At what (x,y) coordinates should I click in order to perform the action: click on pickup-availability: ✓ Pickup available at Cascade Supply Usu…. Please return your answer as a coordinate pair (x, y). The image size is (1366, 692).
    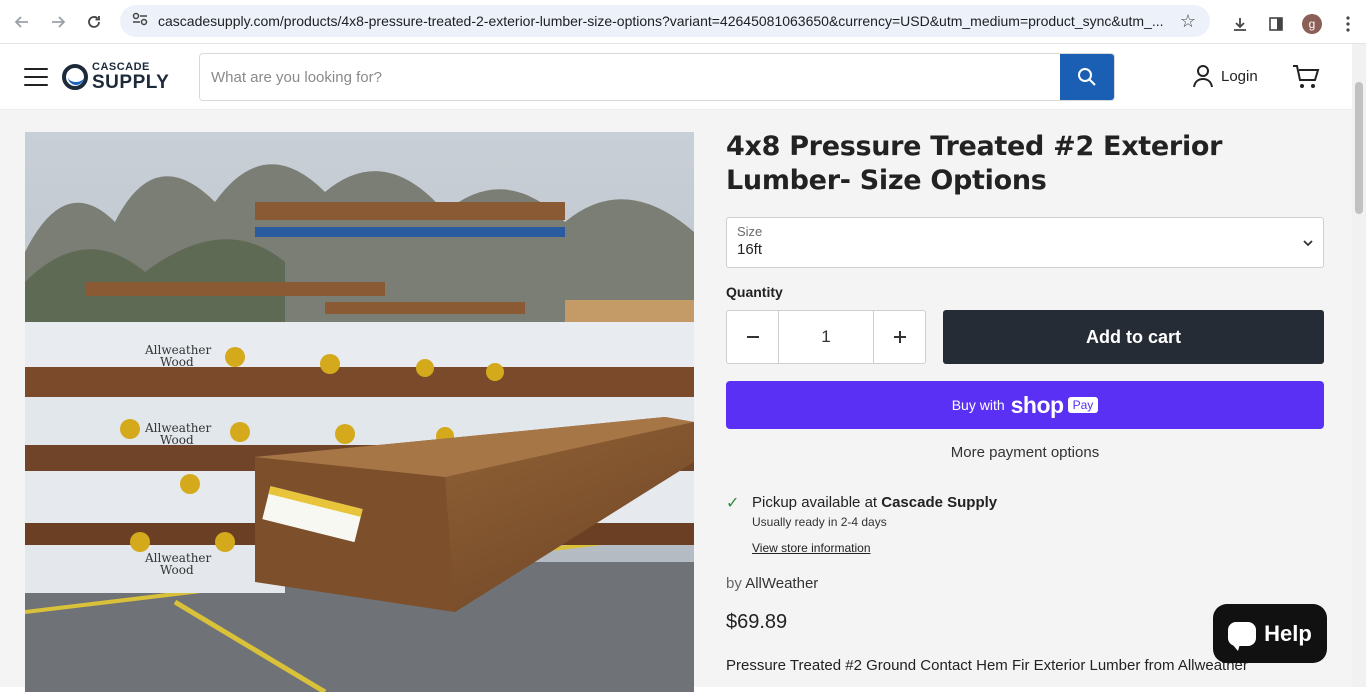
    Looking at the image, I should click on (1025, 511).